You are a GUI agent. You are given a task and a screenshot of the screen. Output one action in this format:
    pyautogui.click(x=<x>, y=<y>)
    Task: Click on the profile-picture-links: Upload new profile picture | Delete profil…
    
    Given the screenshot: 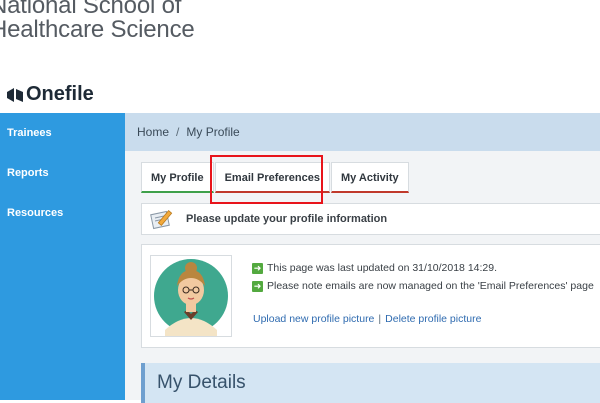 What is the action you would take?
    pyautogui.click(x=367, y=319)
    